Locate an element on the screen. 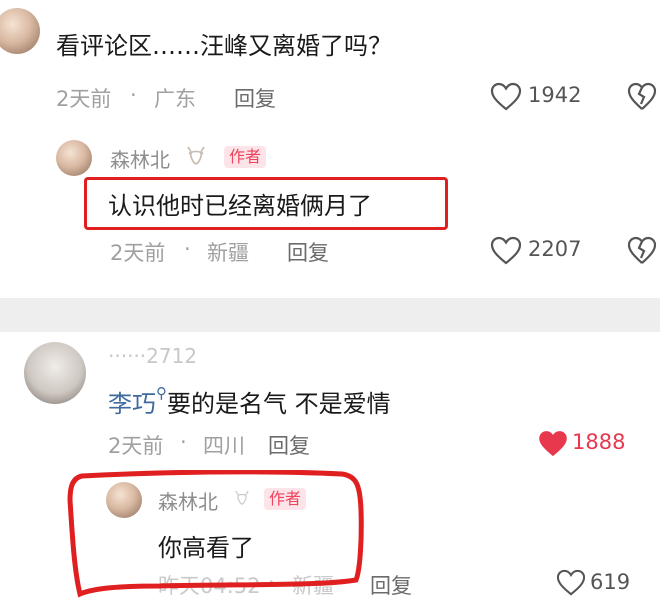 The image size is (660, 604). highlight-box is located at coordinates (266, 203).